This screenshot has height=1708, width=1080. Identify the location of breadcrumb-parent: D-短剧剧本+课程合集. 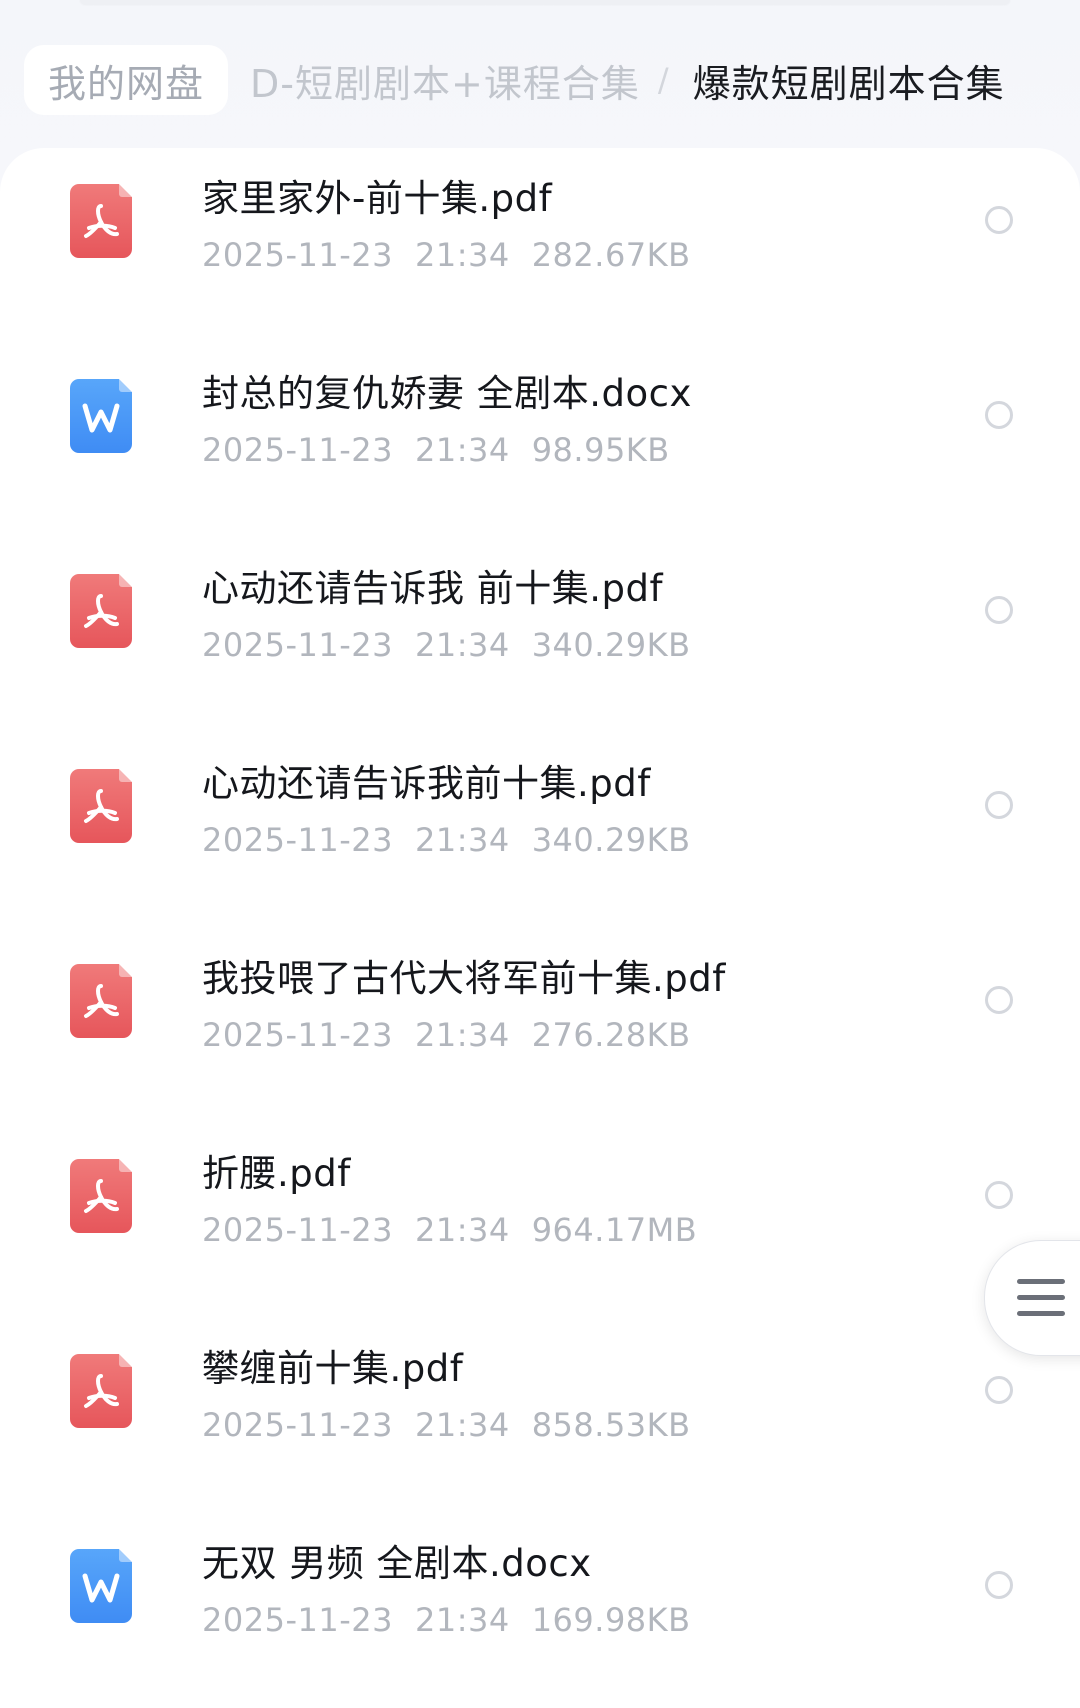
(445, 80).